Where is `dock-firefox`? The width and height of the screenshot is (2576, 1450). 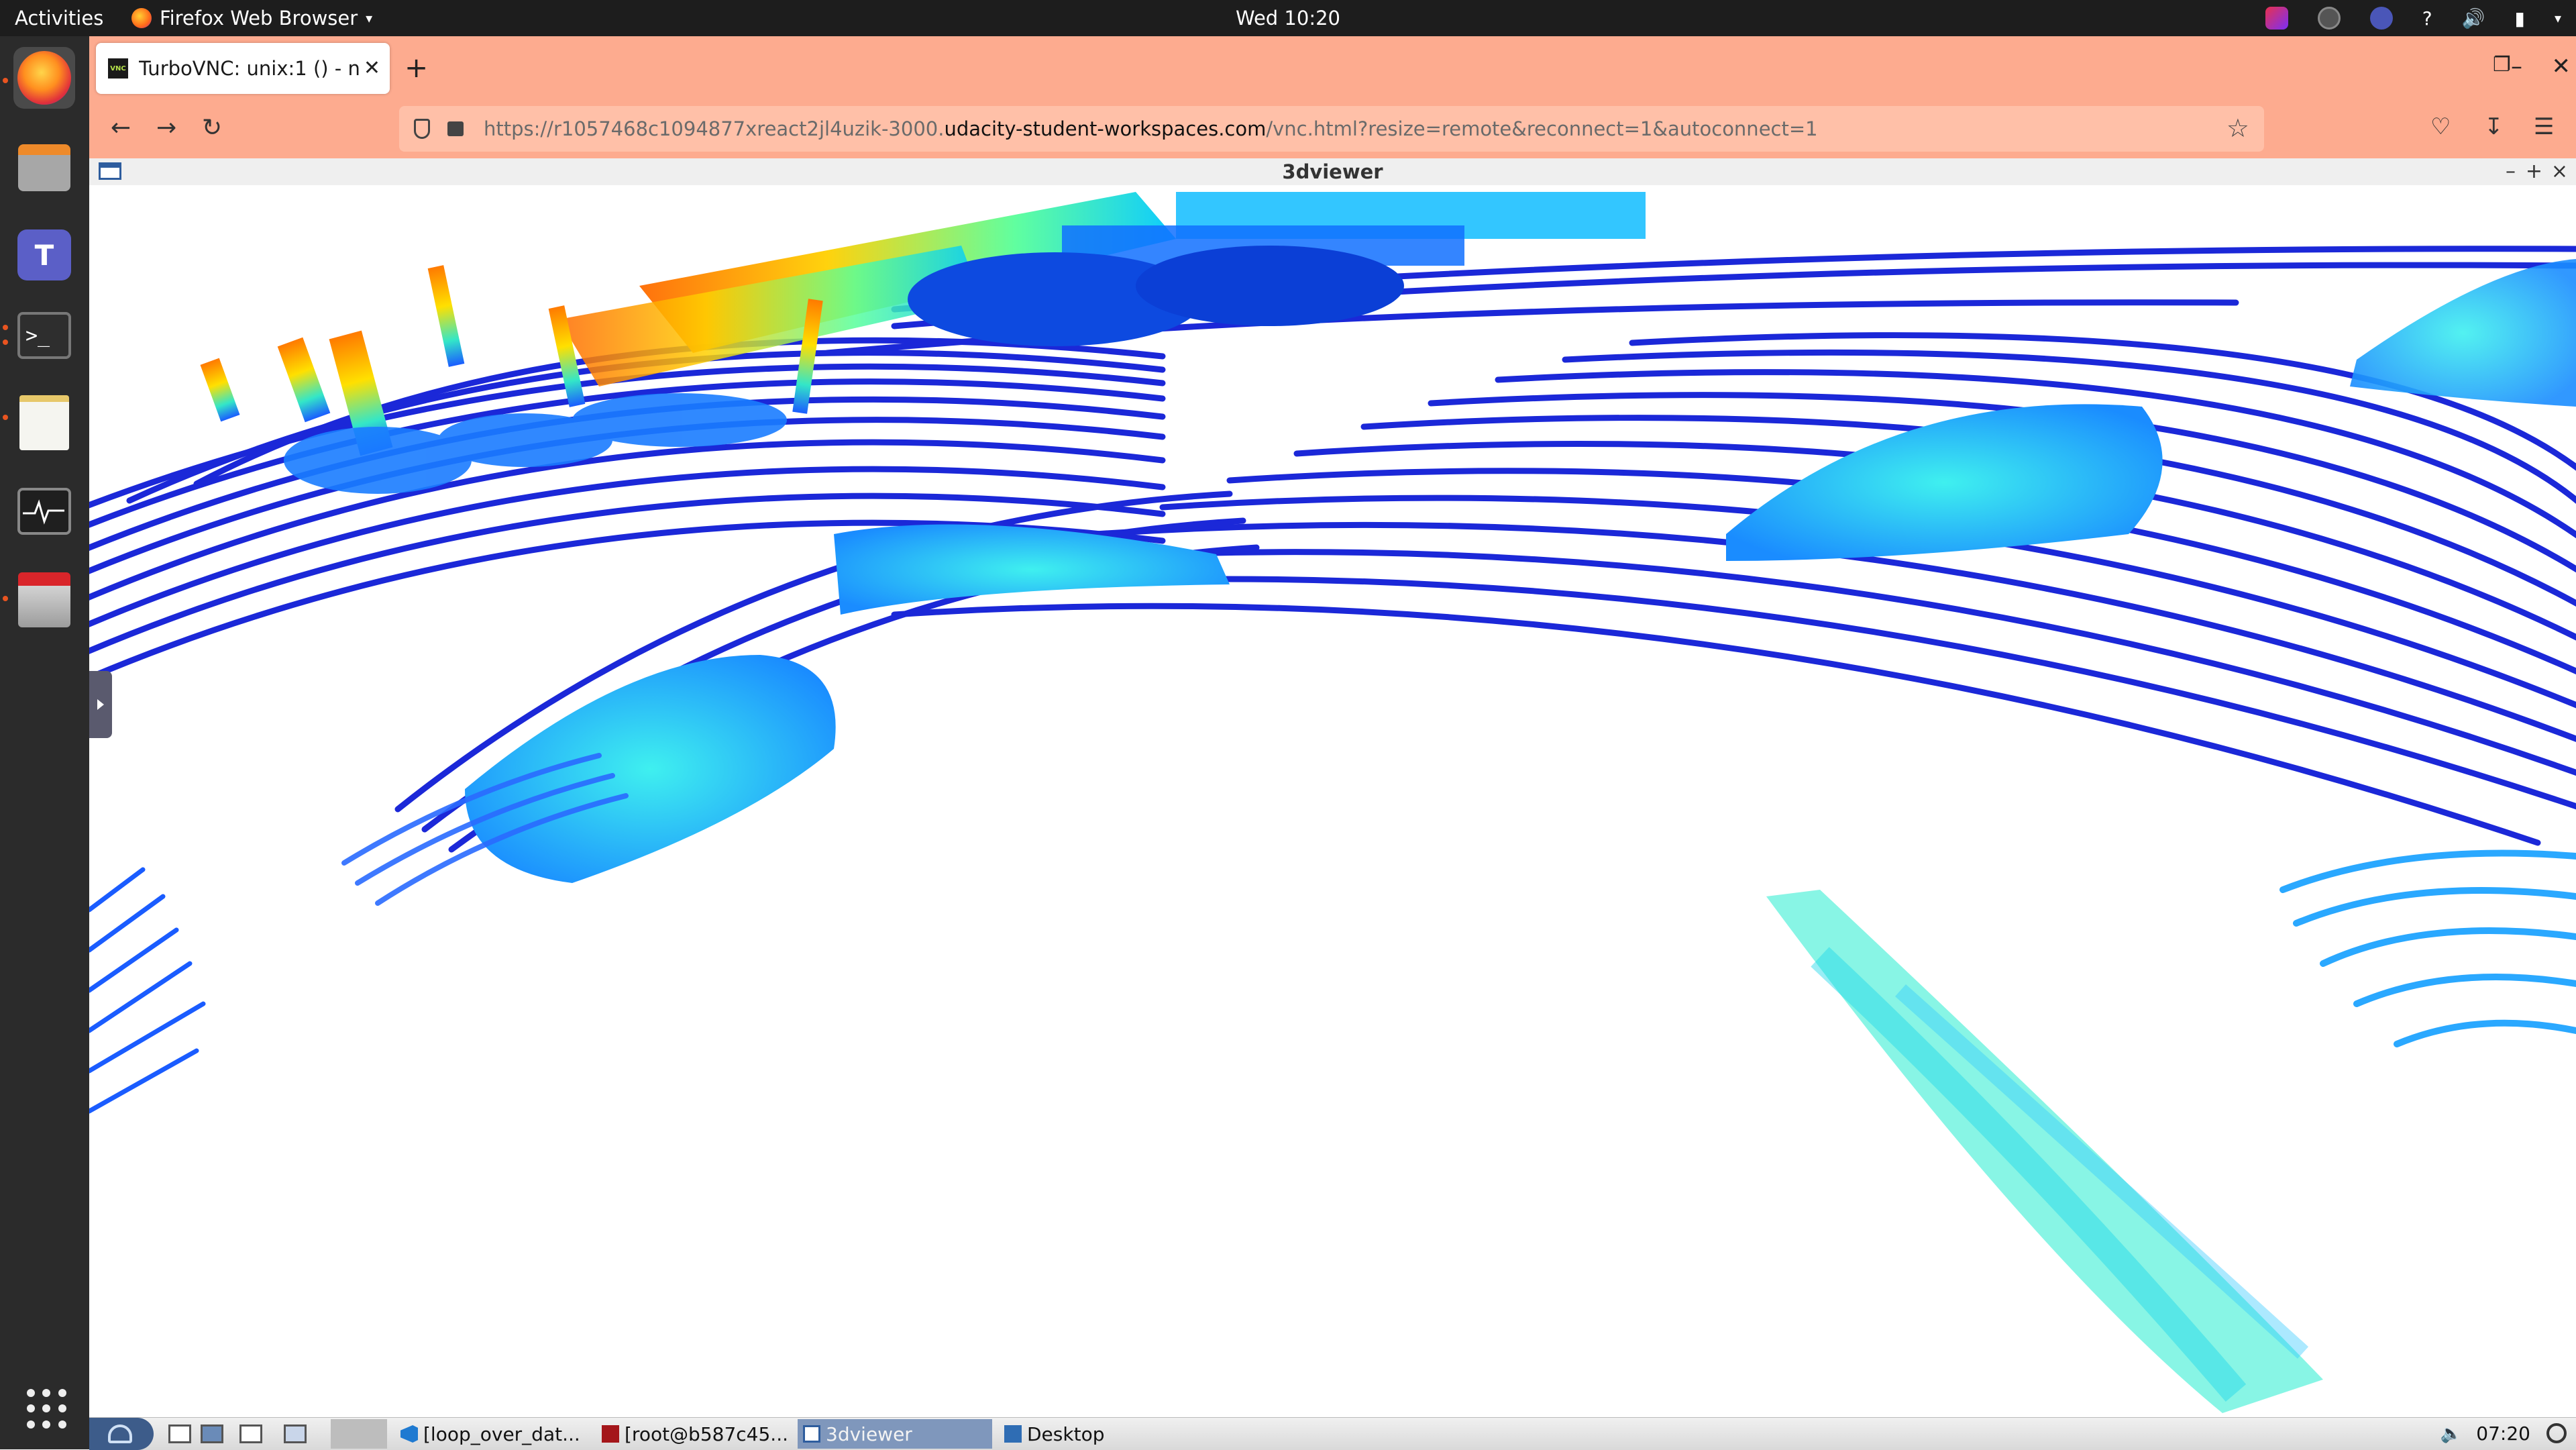 dock-firefox is located at coordinates (44, 78).